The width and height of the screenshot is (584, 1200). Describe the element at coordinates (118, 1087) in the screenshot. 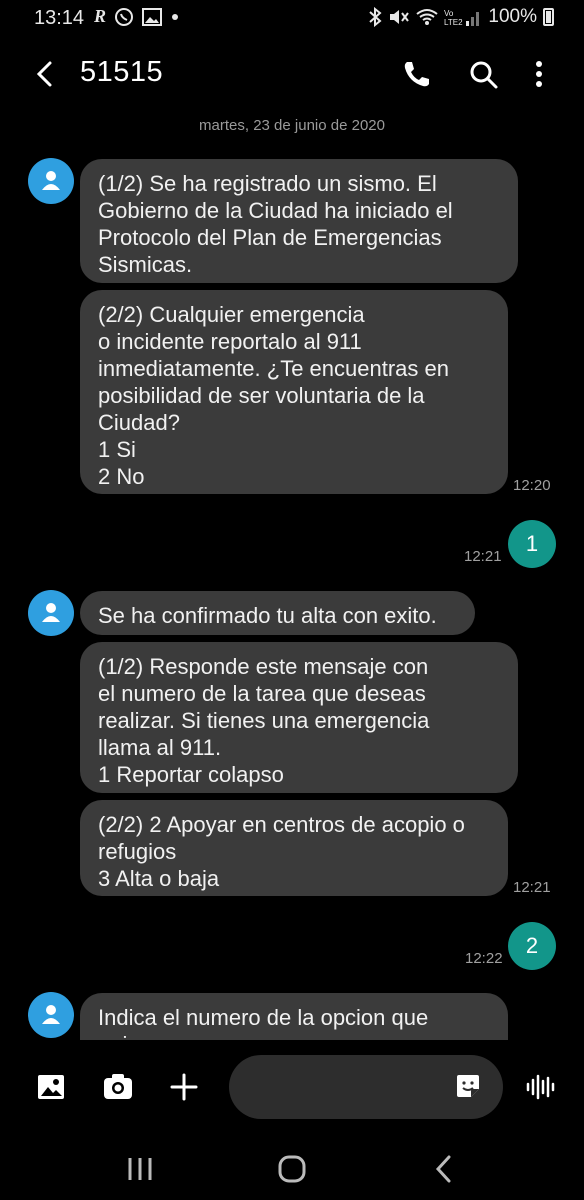

I see `camera-icon` at that location.